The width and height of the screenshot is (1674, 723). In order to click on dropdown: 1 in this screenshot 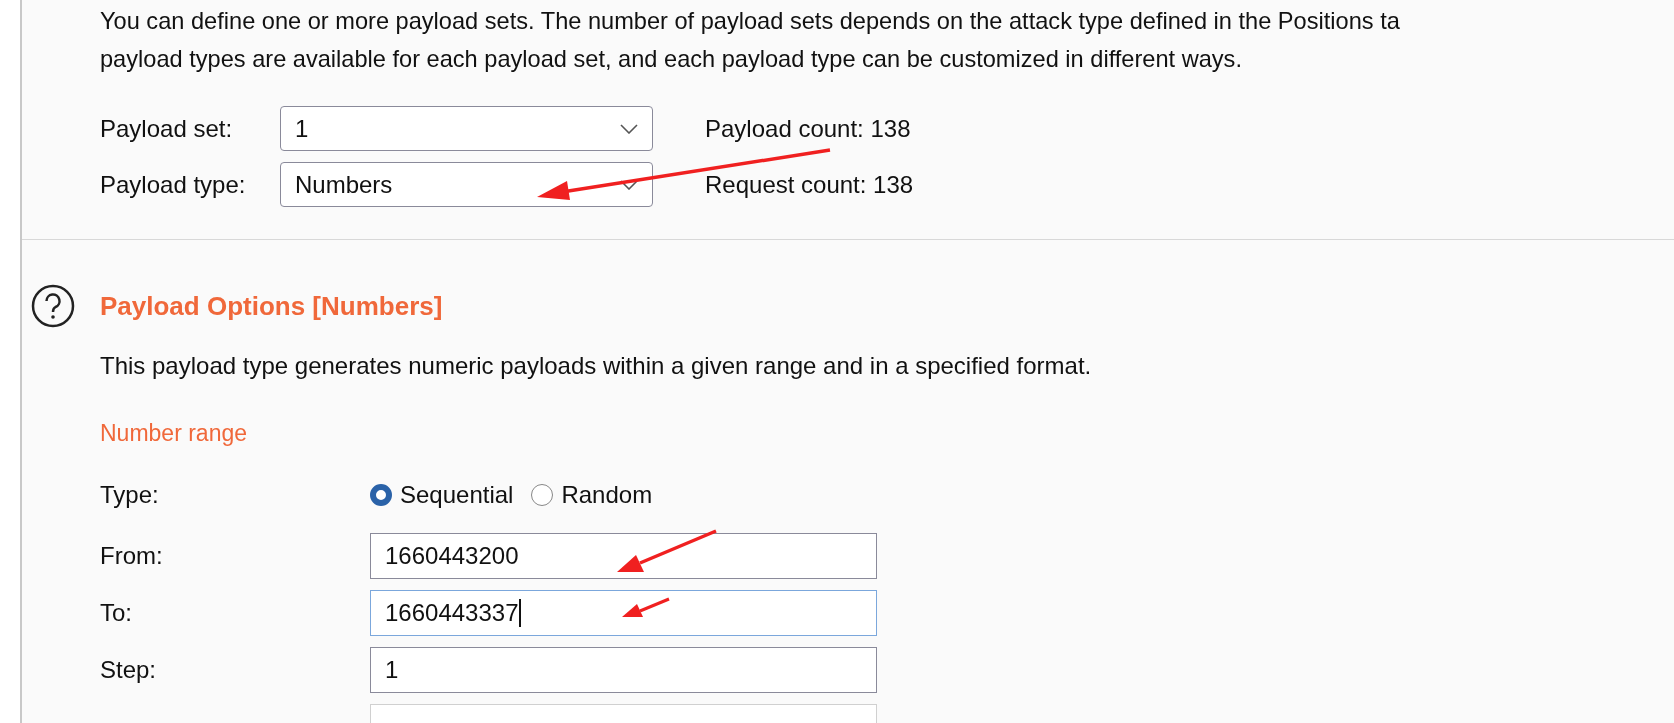, I will do `click(466, 128)`.